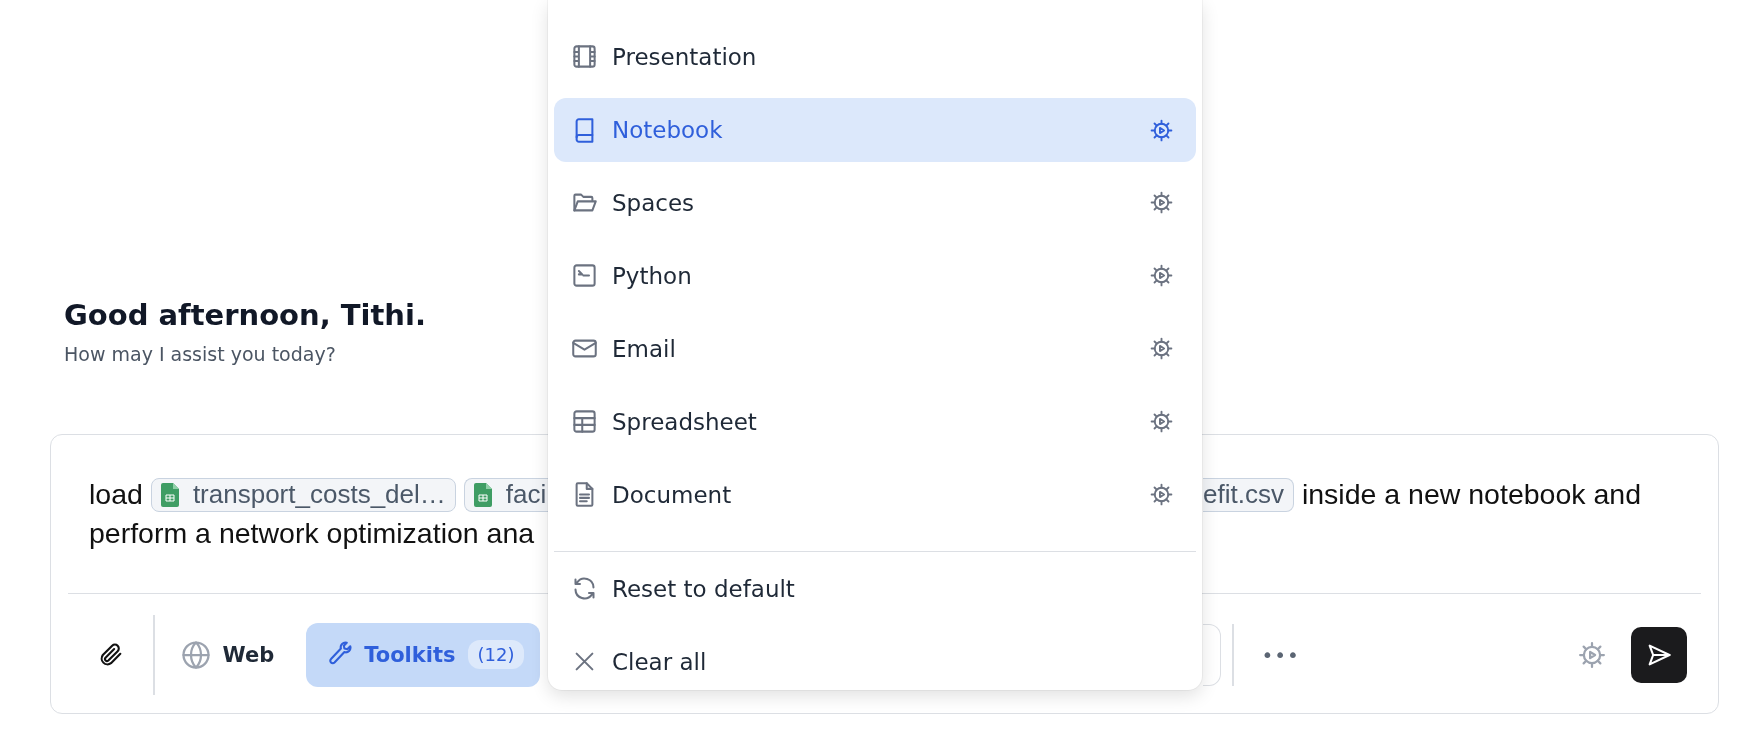  I want to click on menu-action: Clear all, so click(875, 661).